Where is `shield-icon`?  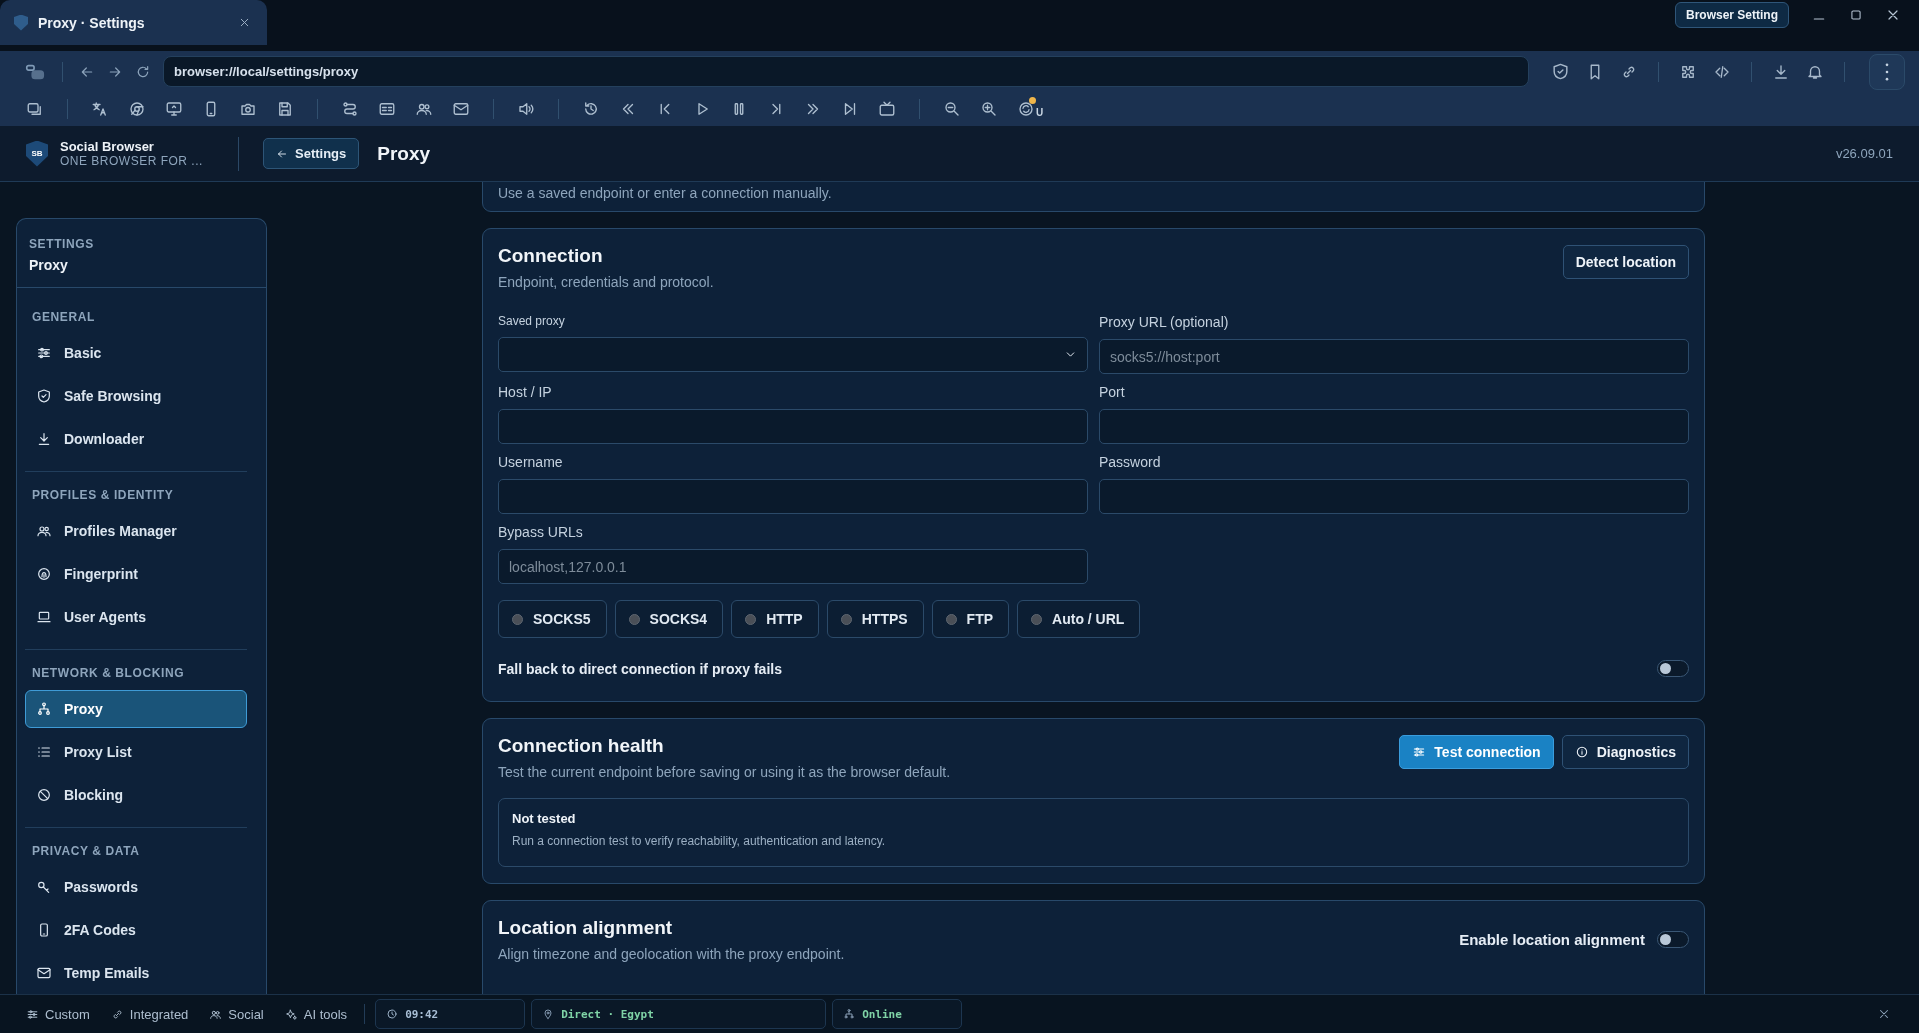
shield-icon is located at coordinates (1560, 71).